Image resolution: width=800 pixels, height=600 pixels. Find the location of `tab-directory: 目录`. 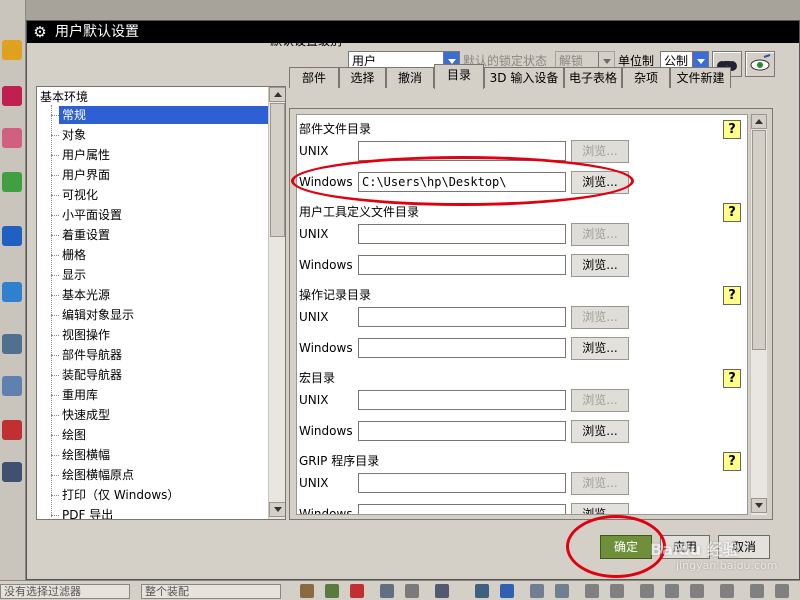

tab-directory: 目录 is located at coordinates (459, 76).